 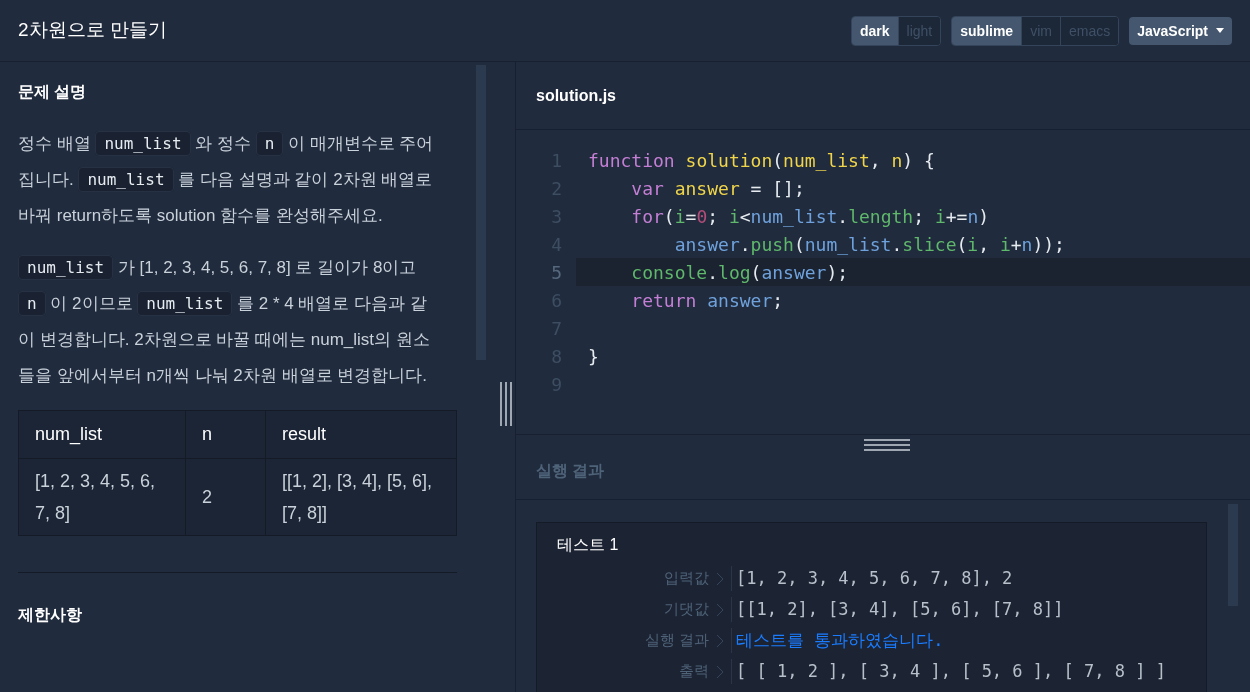 What do you see at coordinates (225, 434) in the screenshot?
I see `table-header-cell: n` at bounding box center [225, 434].